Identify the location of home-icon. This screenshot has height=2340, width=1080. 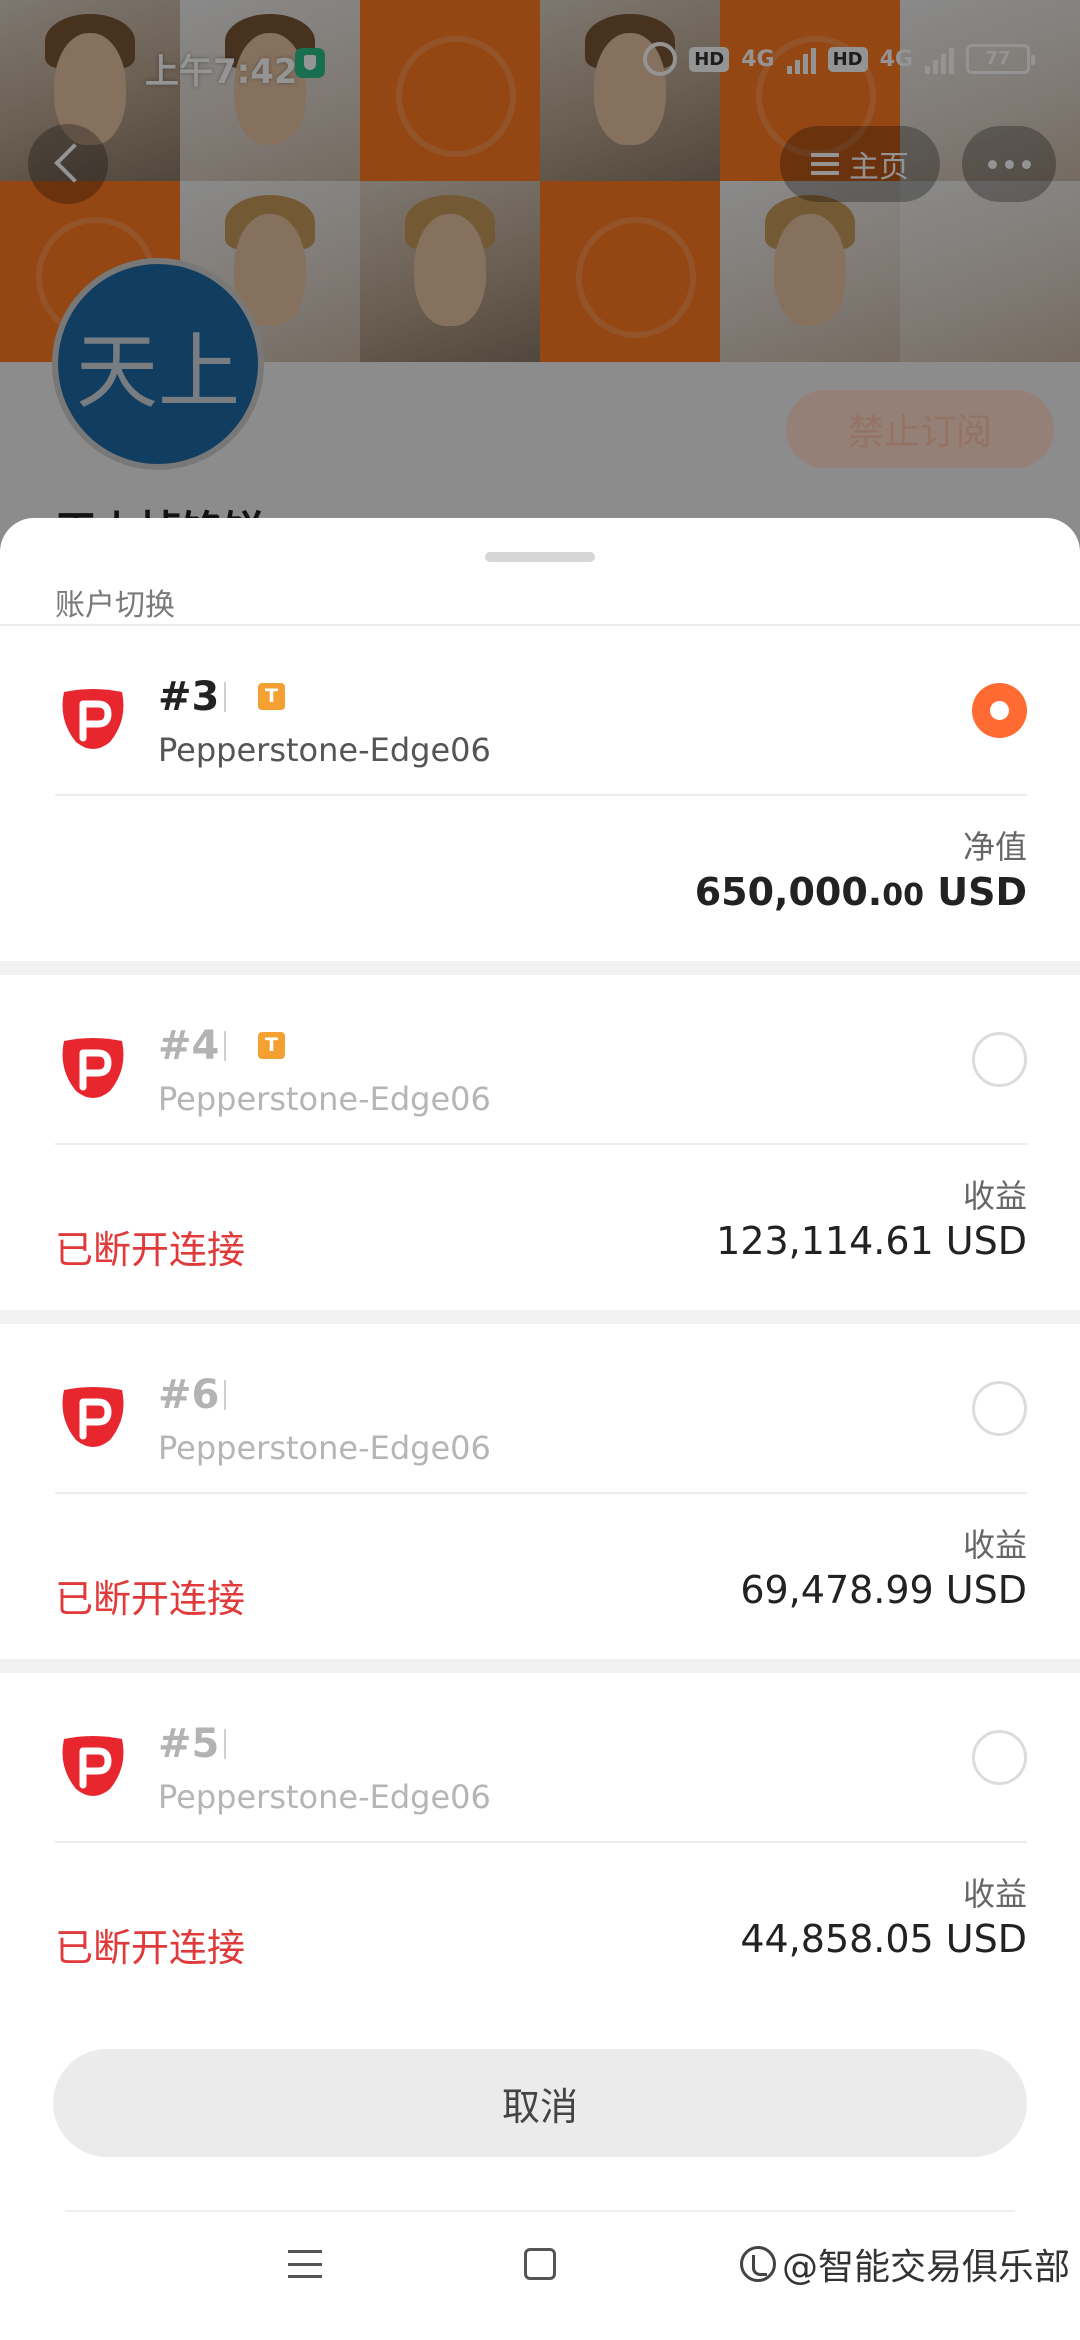
(540, 2264).